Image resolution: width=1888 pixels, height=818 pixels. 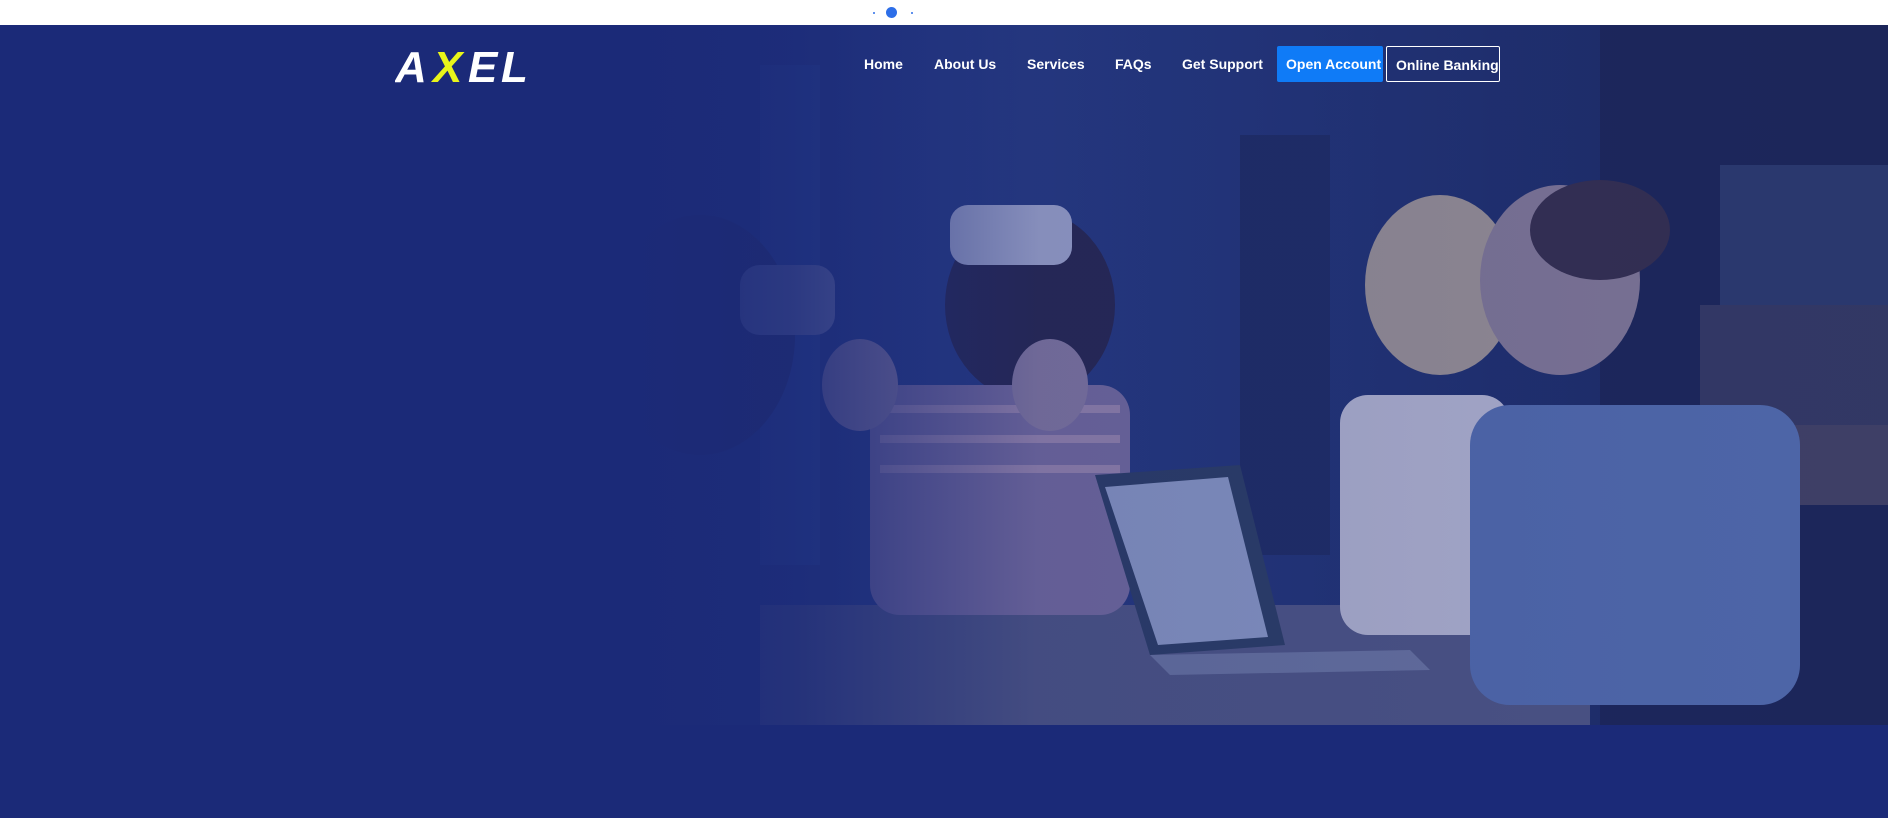 I want to click on nav-link-home: Home, so click(x=883, y=64).